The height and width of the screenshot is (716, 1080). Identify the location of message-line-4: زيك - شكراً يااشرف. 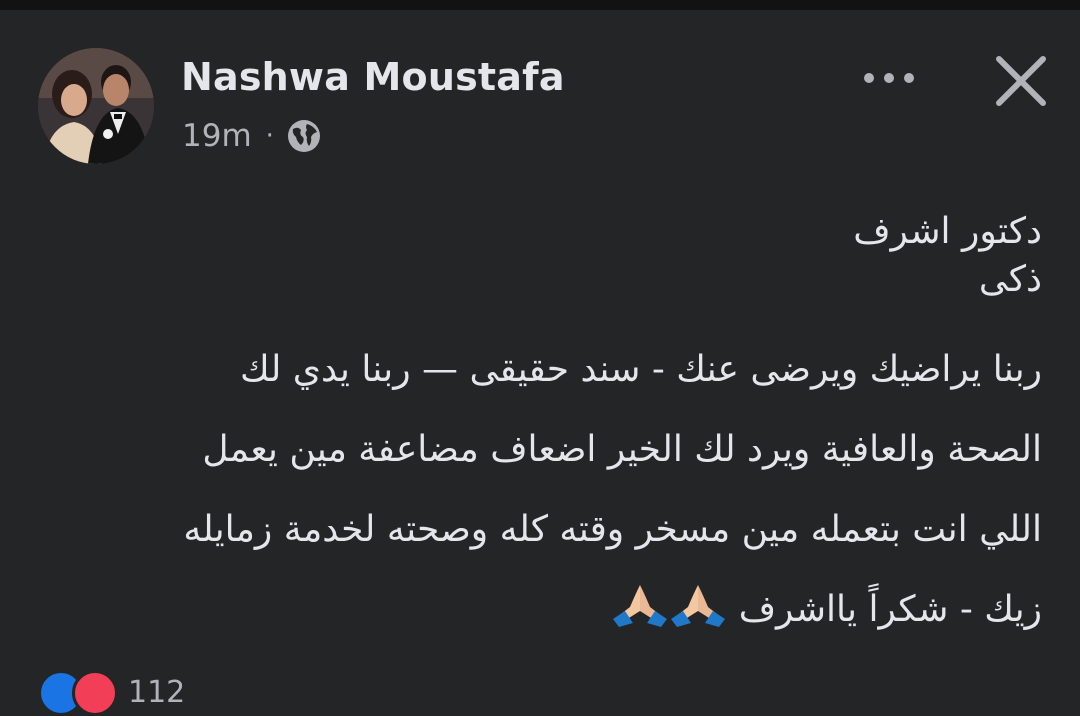
(542, 610).